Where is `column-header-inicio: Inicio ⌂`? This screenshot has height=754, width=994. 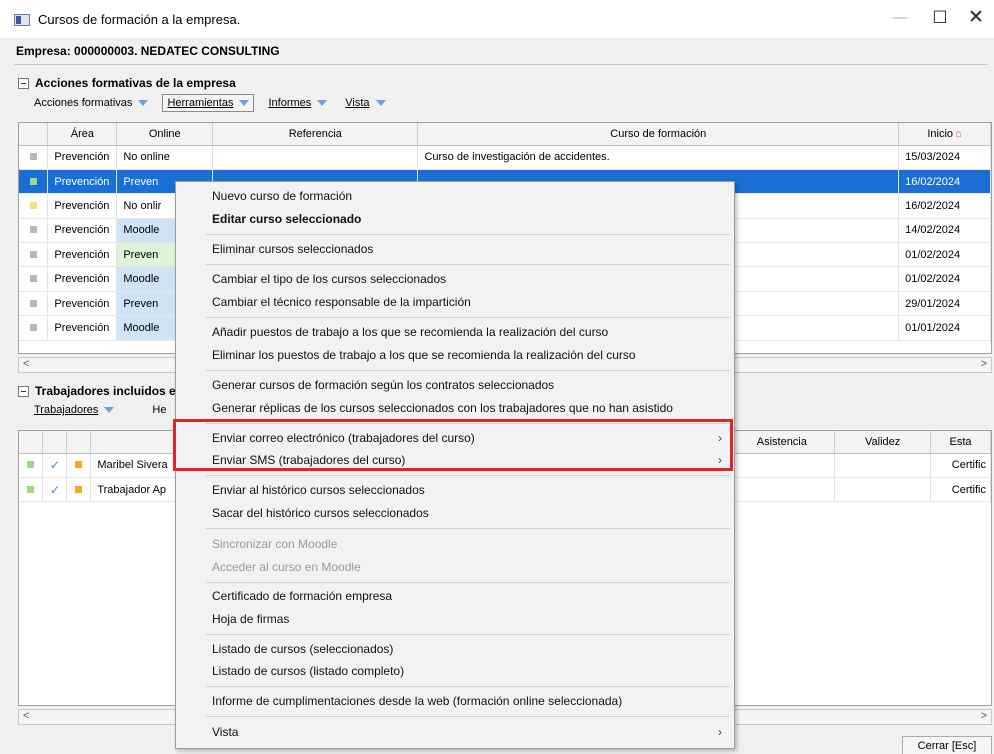
column-header-inicio: Inicio ⌂ is located at coordinates (944, 134).